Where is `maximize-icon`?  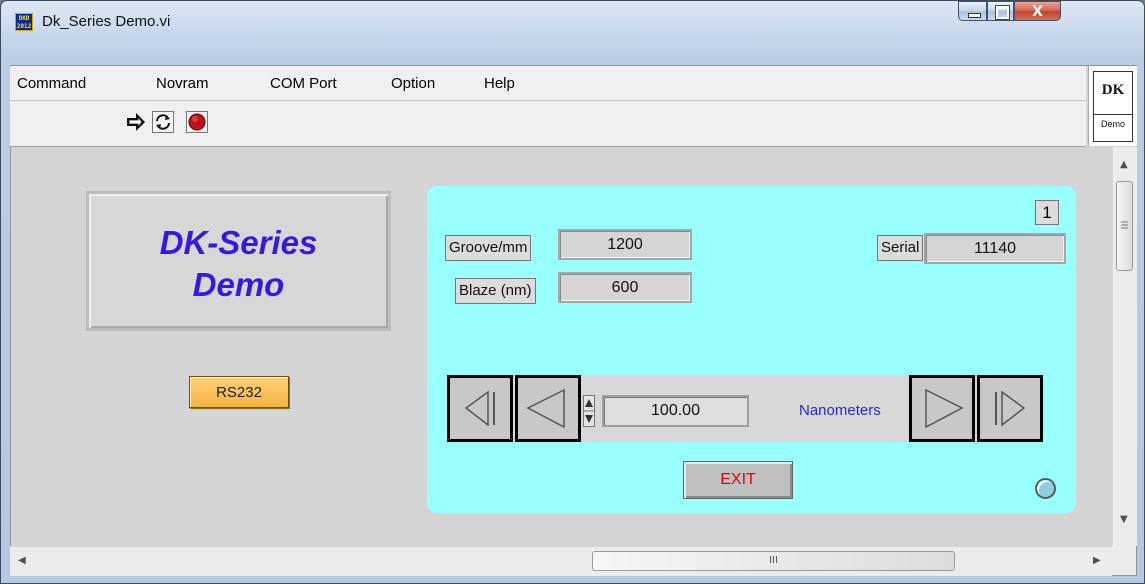
maximize-icon is located at coordinates (1002, 12).